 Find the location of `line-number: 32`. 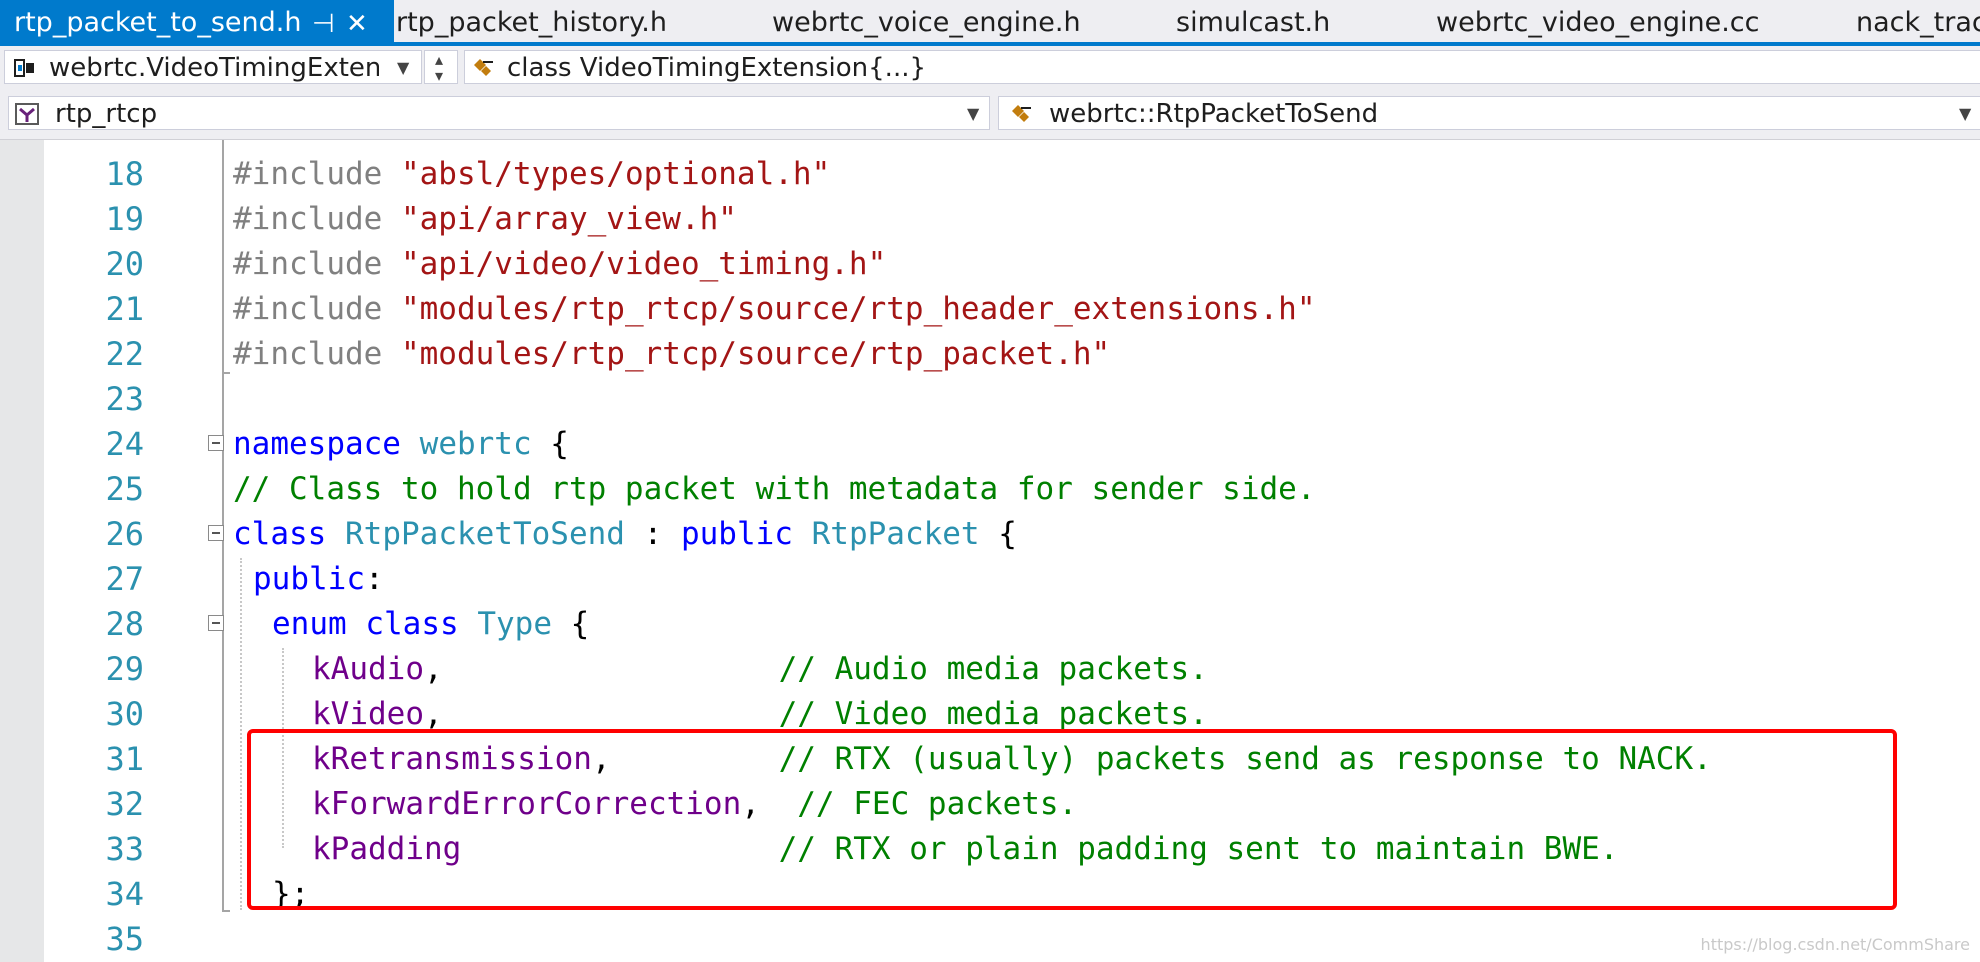

line-number: 32 is located at coordinates (124, 804).